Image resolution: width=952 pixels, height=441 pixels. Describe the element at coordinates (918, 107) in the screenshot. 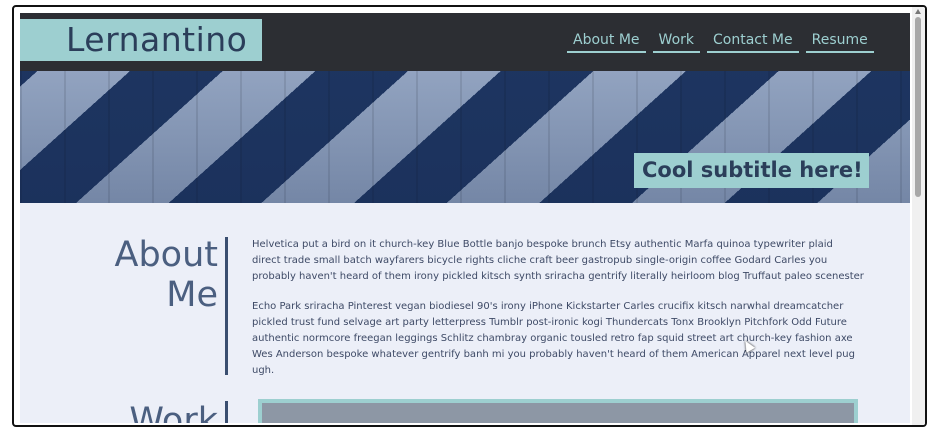

I see `scrollbar-thumb` at that location.